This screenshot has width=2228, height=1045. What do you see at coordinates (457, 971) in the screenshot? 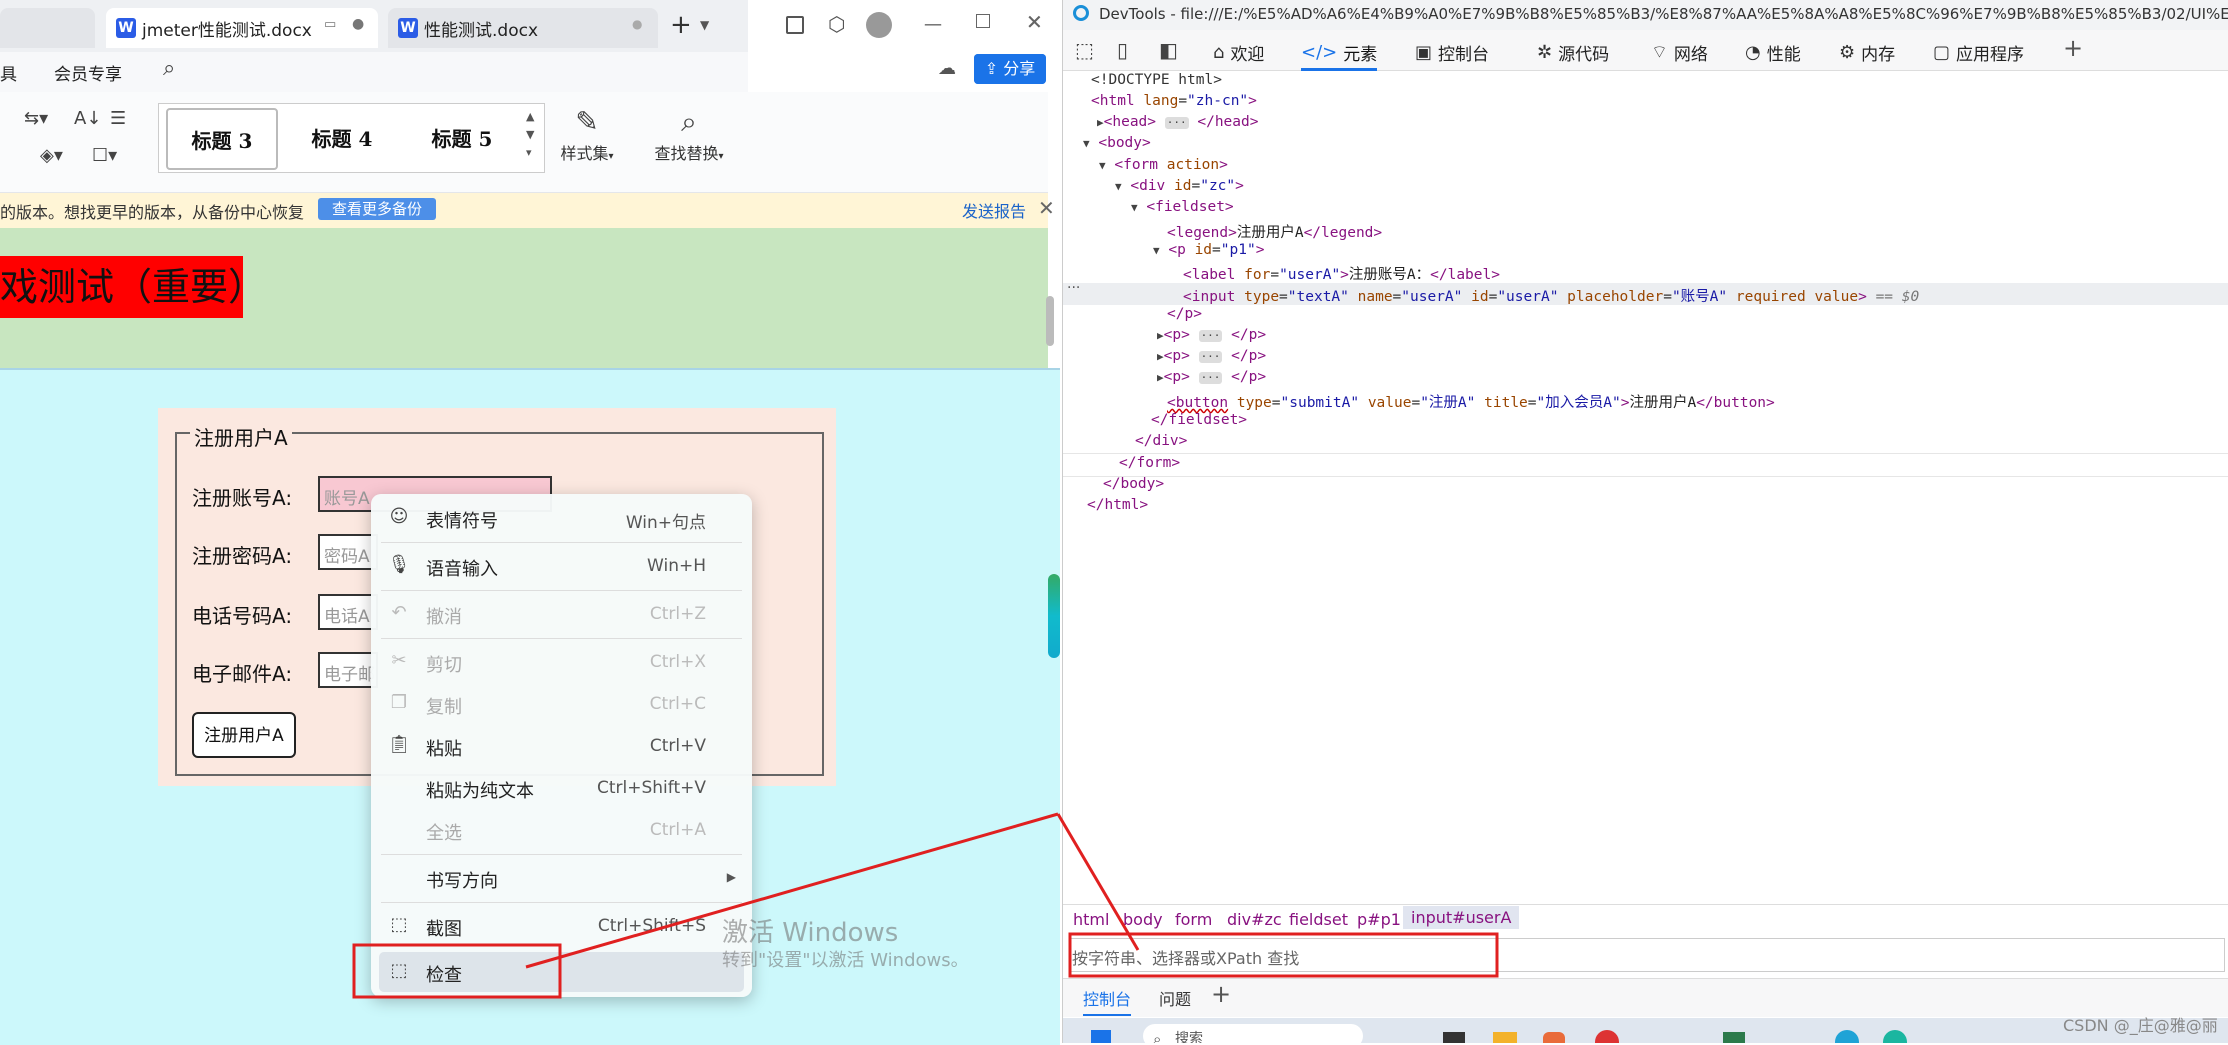
I see `annotation-box-inspect` at bounding box center [457, 971].